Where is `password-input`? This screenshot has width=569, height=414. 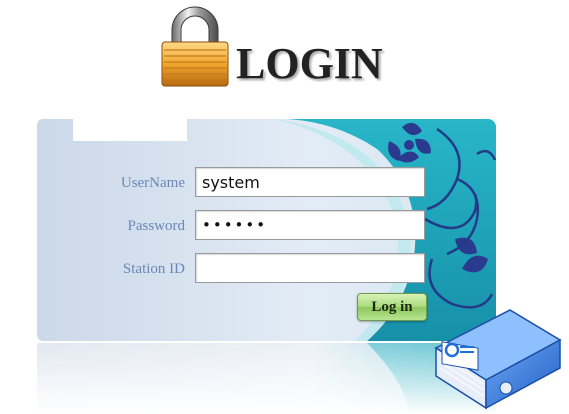 password-input is located at coordinates (310, 225).